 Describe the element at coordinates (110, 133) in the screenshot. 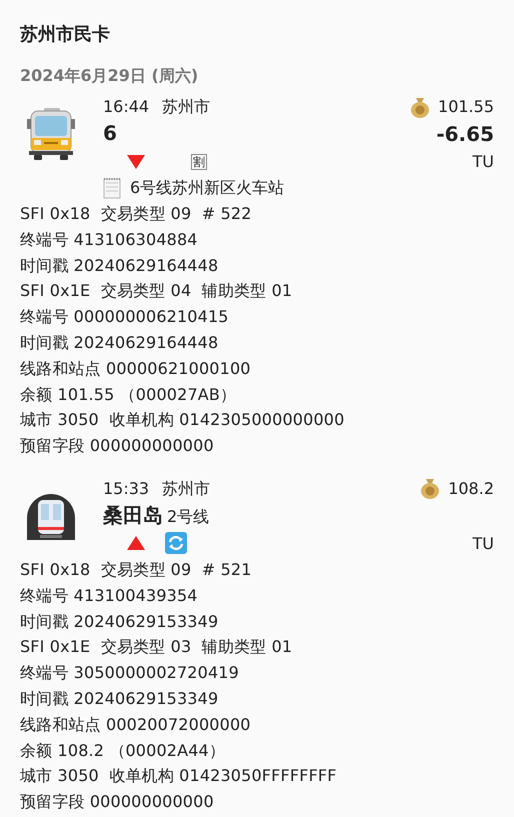

I see `route-title: 6` at that location.